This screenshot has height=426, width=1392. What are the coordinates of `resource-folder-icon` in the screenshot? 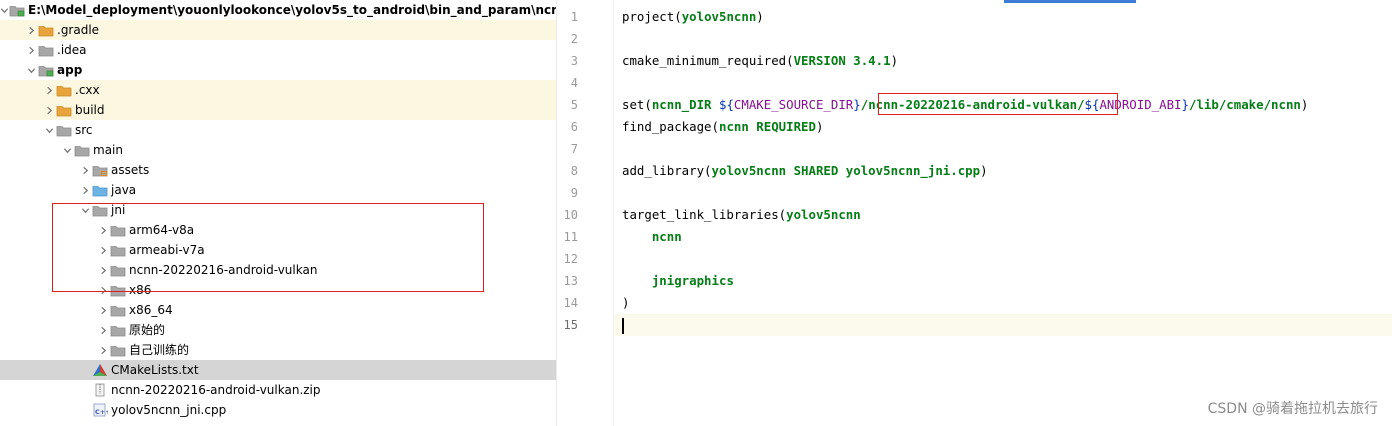 It's located at (100, 170).